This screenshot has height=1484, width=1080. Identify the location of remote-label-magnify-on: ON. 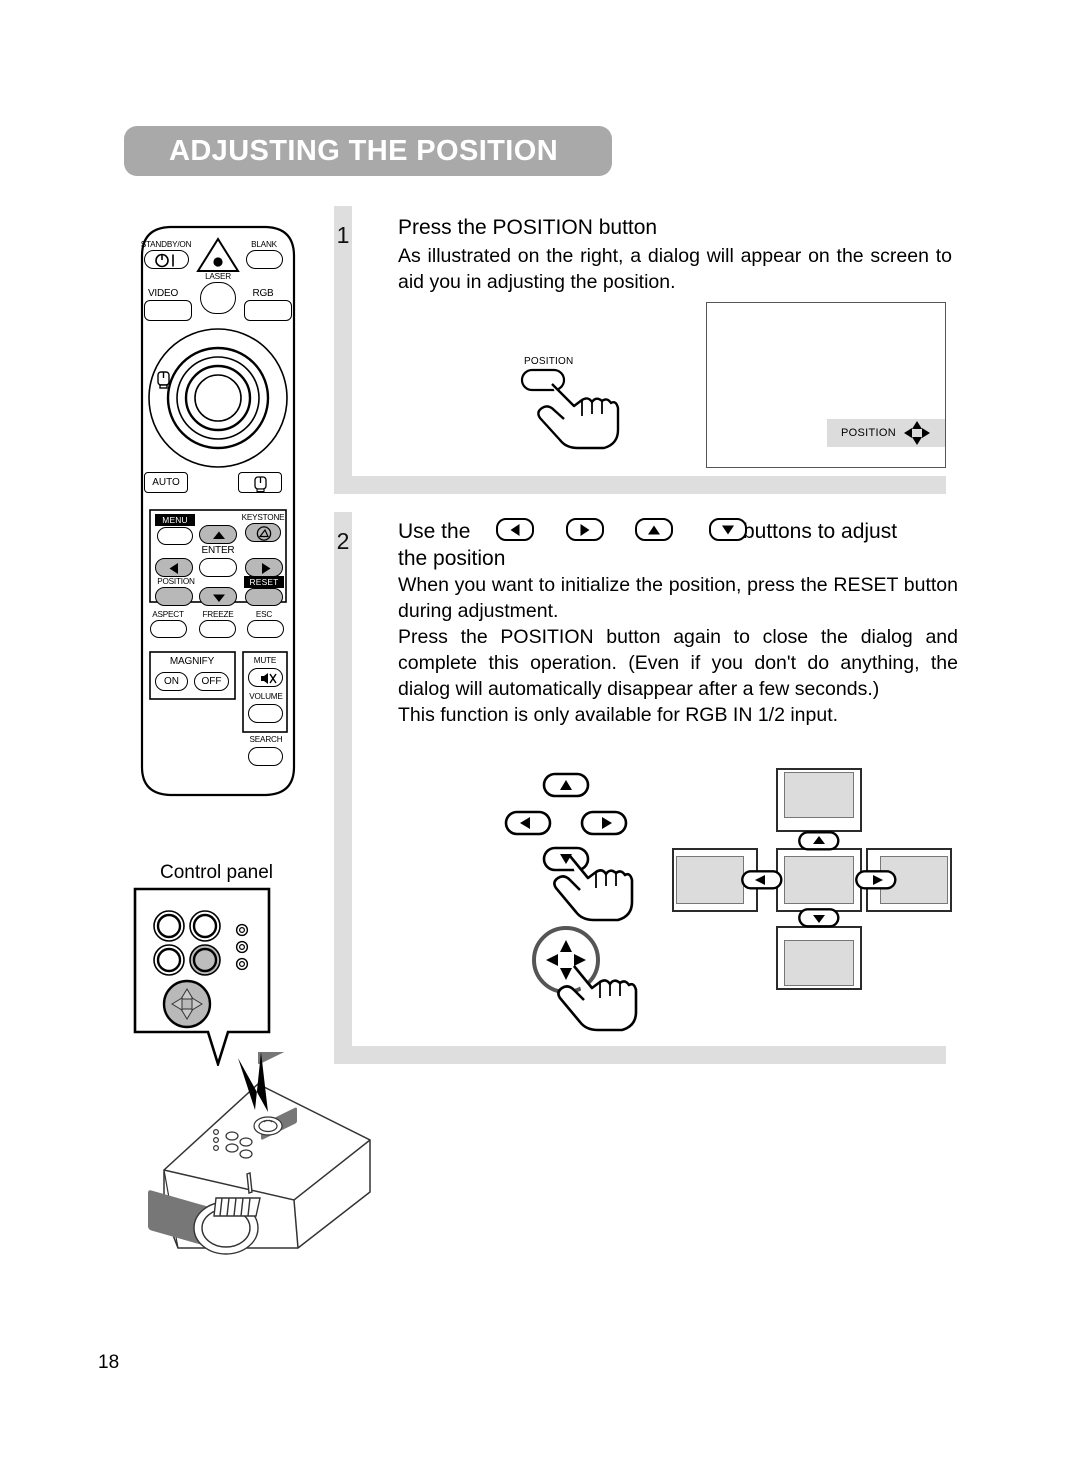
(171, 681).